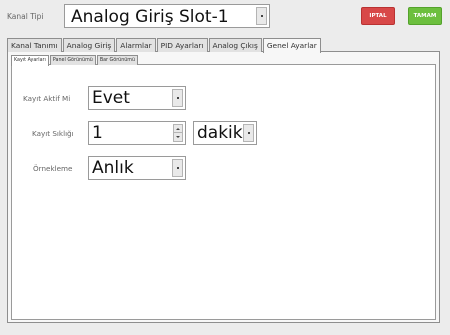 The width and height of the screenshot is (450, 335). I want to click on kayit-aktif-select: Evet, so click(137, 98).